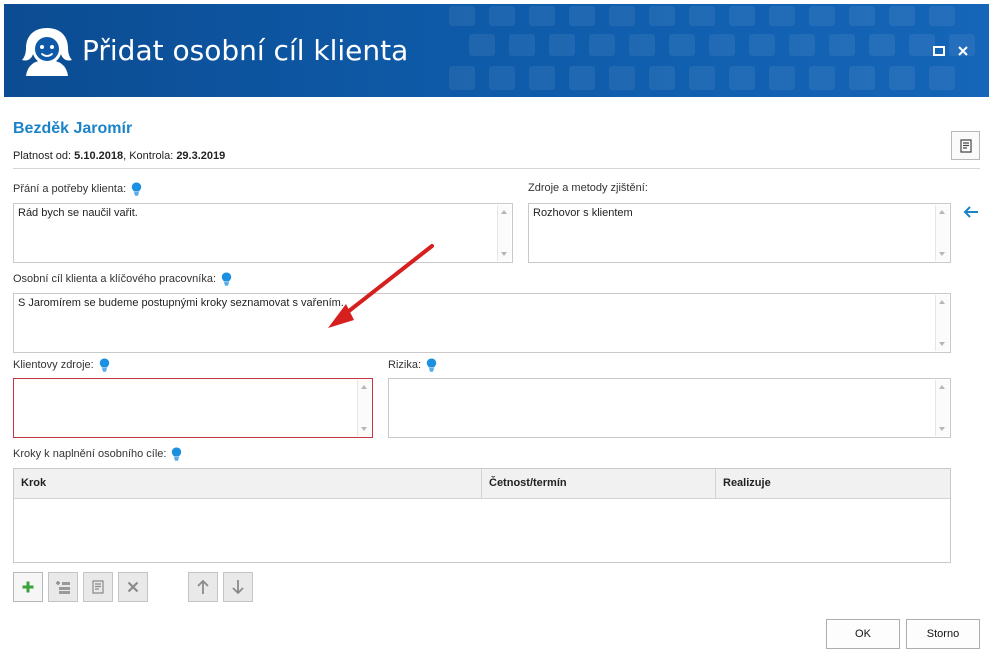 This screenshot has height=659, width=993. I want to click on resources-label: Klientovy zdroje:, so click(53, 365).